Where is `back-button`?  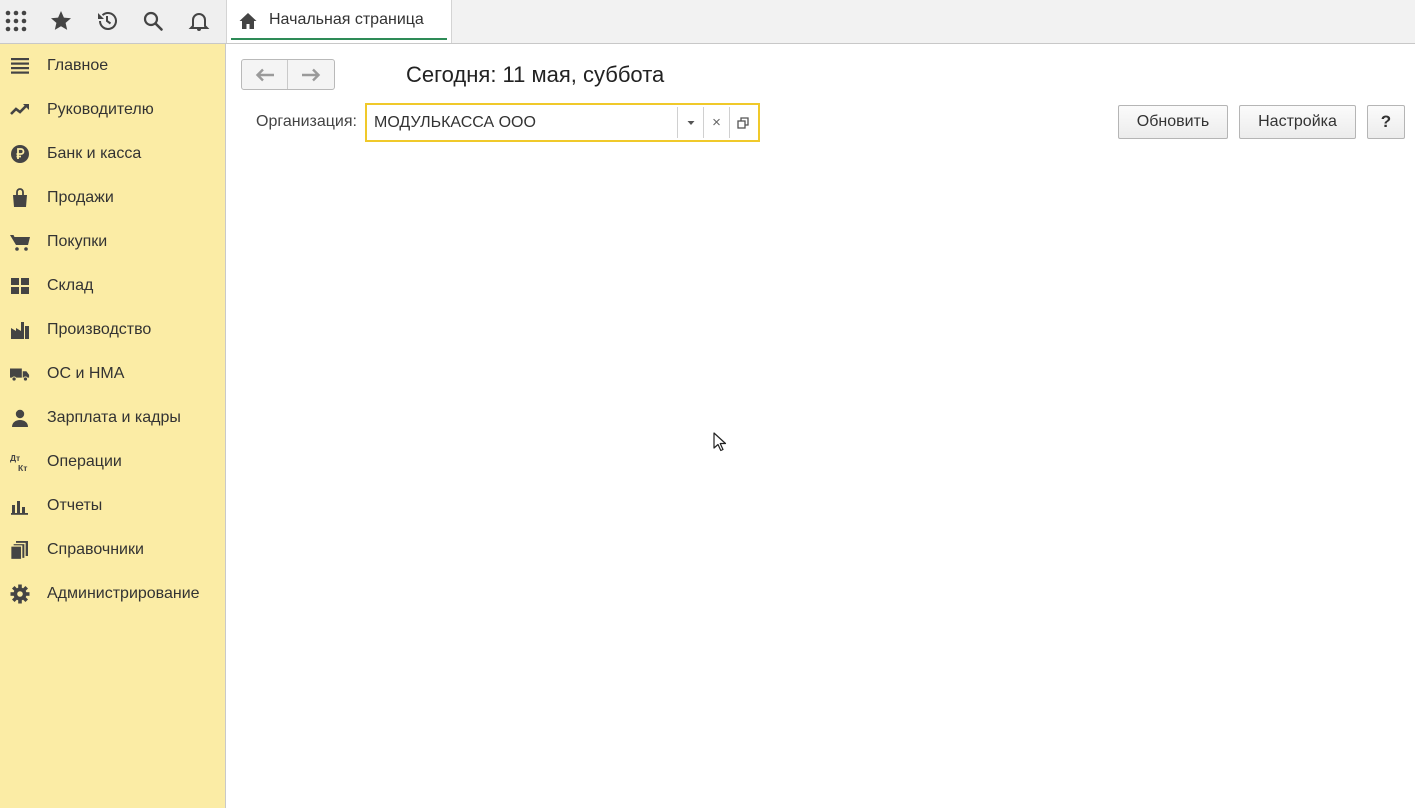
back-button is located at coordinates (265, 74).